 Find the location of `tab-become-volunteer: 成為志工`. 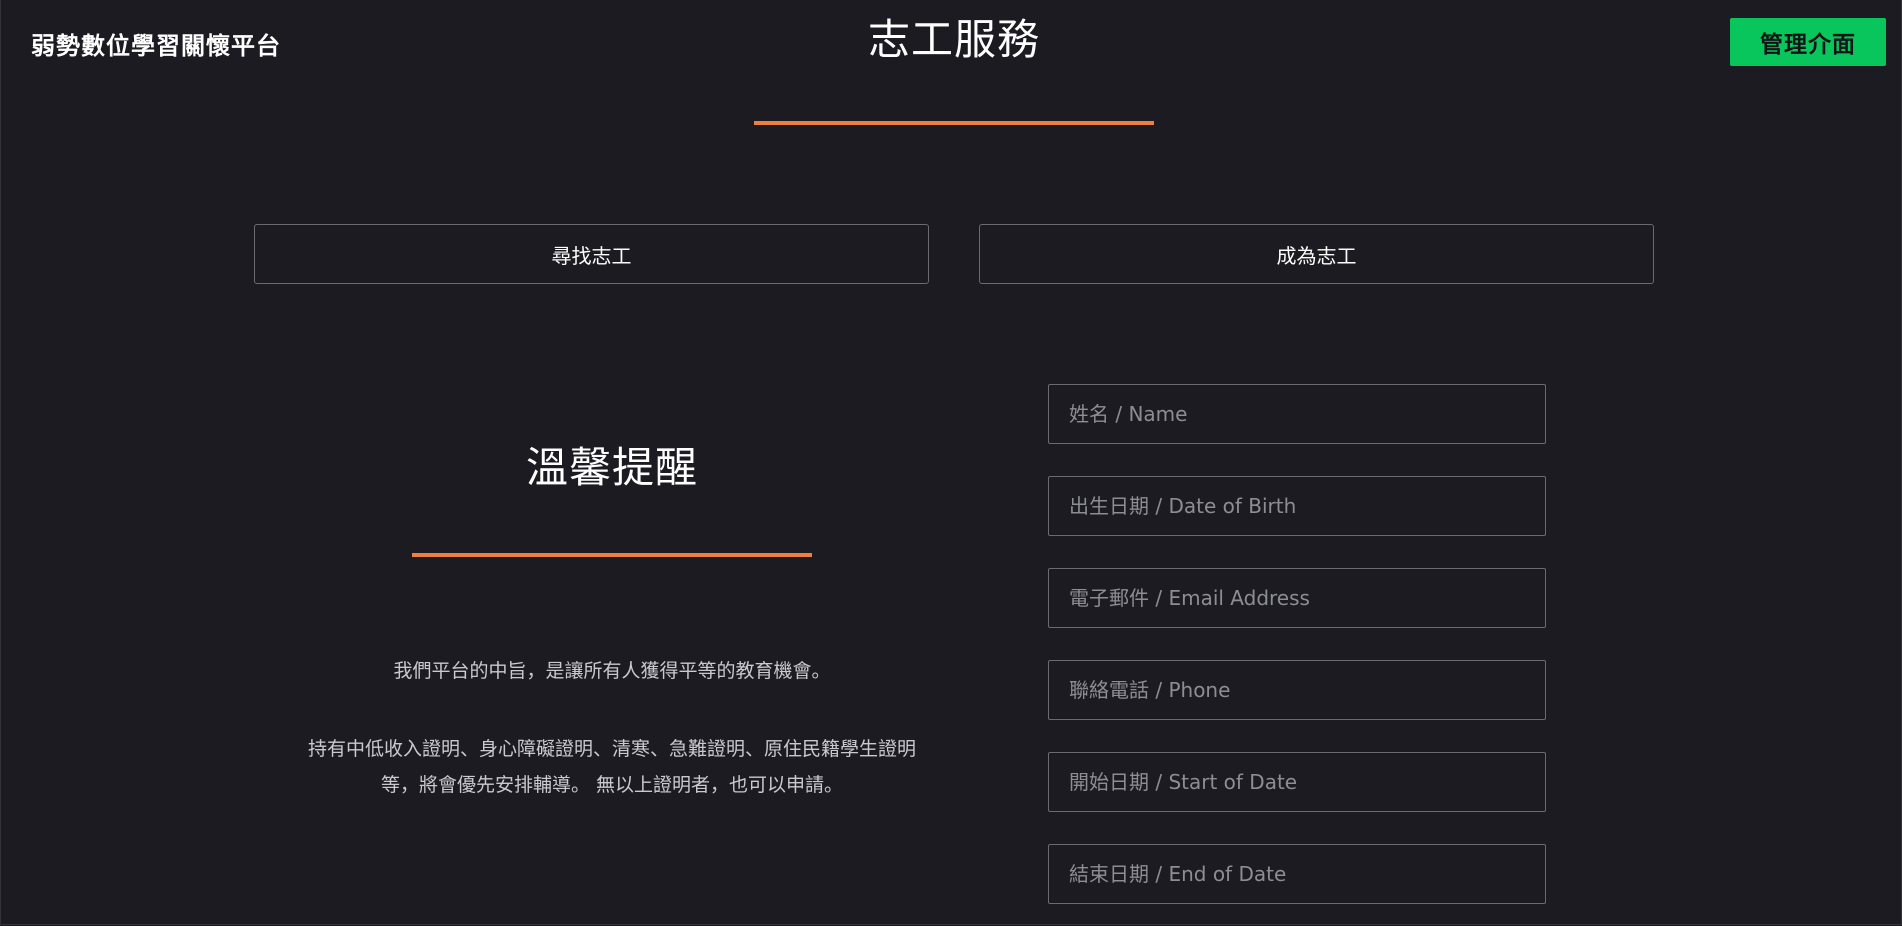

tab-become-volunteer: 成為志工 is located at coordinates (1316, 254).